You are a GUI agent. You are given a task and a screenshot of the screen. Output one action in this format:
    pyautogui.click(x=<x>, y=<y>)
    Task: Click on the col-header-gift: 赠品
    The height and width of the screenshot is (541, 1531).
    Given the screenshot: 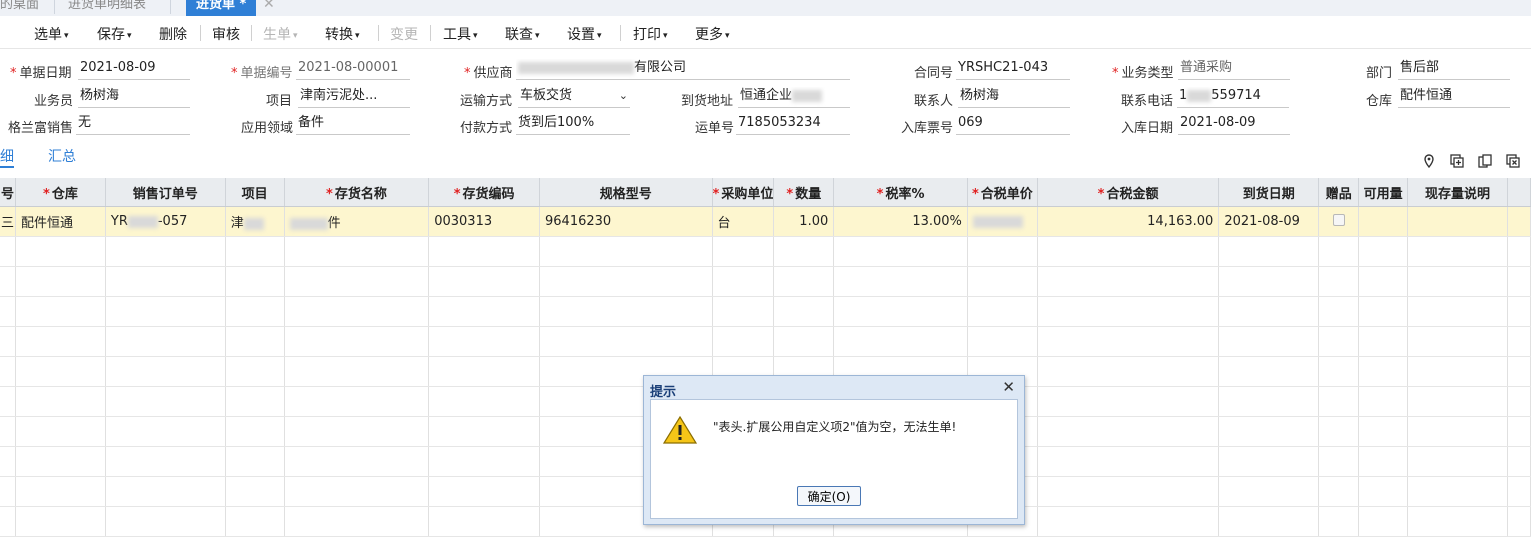 What is the action you would take?
    pyautogui.click(x=1339, y=192)
    